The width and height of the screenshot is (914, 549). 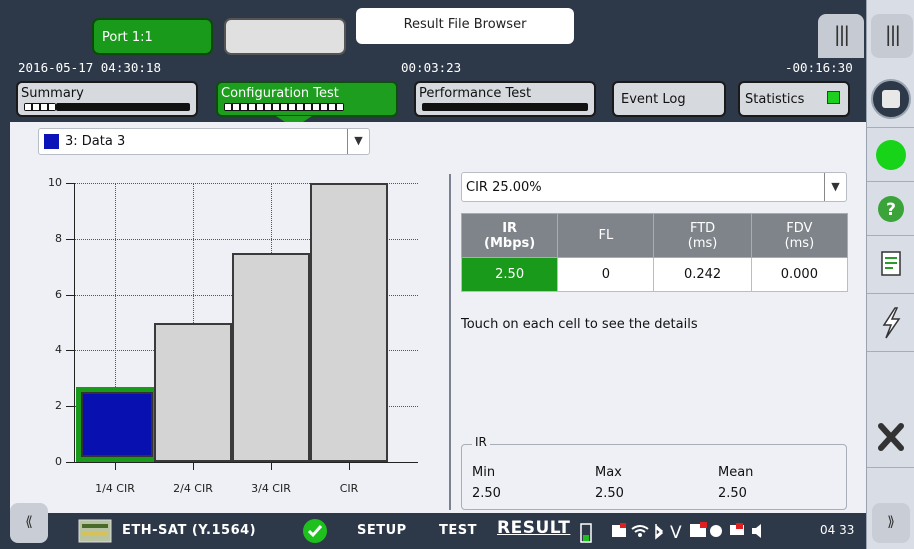 I want to click on stop-icon, so click(x=891, y=99).